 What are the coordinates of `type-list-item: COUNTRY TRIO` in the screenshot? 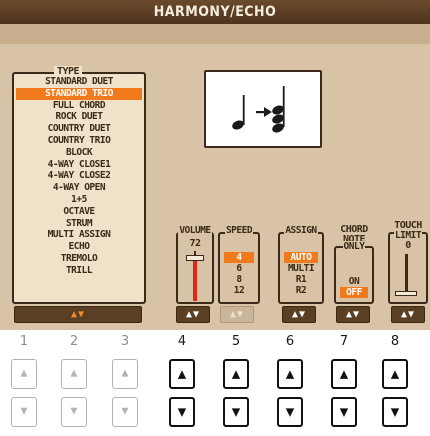 It's located at (79, 141).